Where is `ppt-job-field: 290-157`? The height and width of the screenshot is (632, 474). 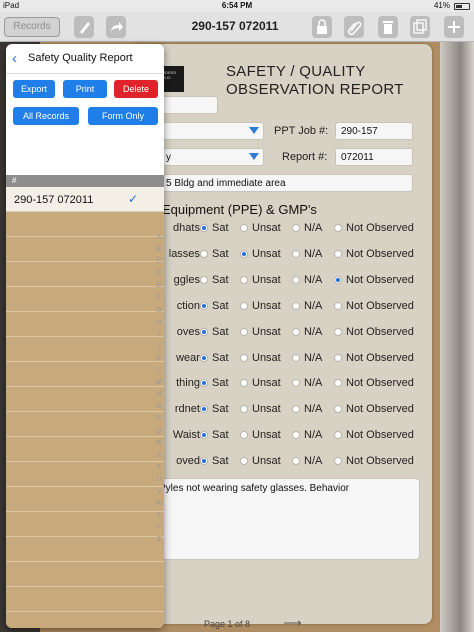 ppt-job-field: 290-157 is located at coordinates (374, 131).